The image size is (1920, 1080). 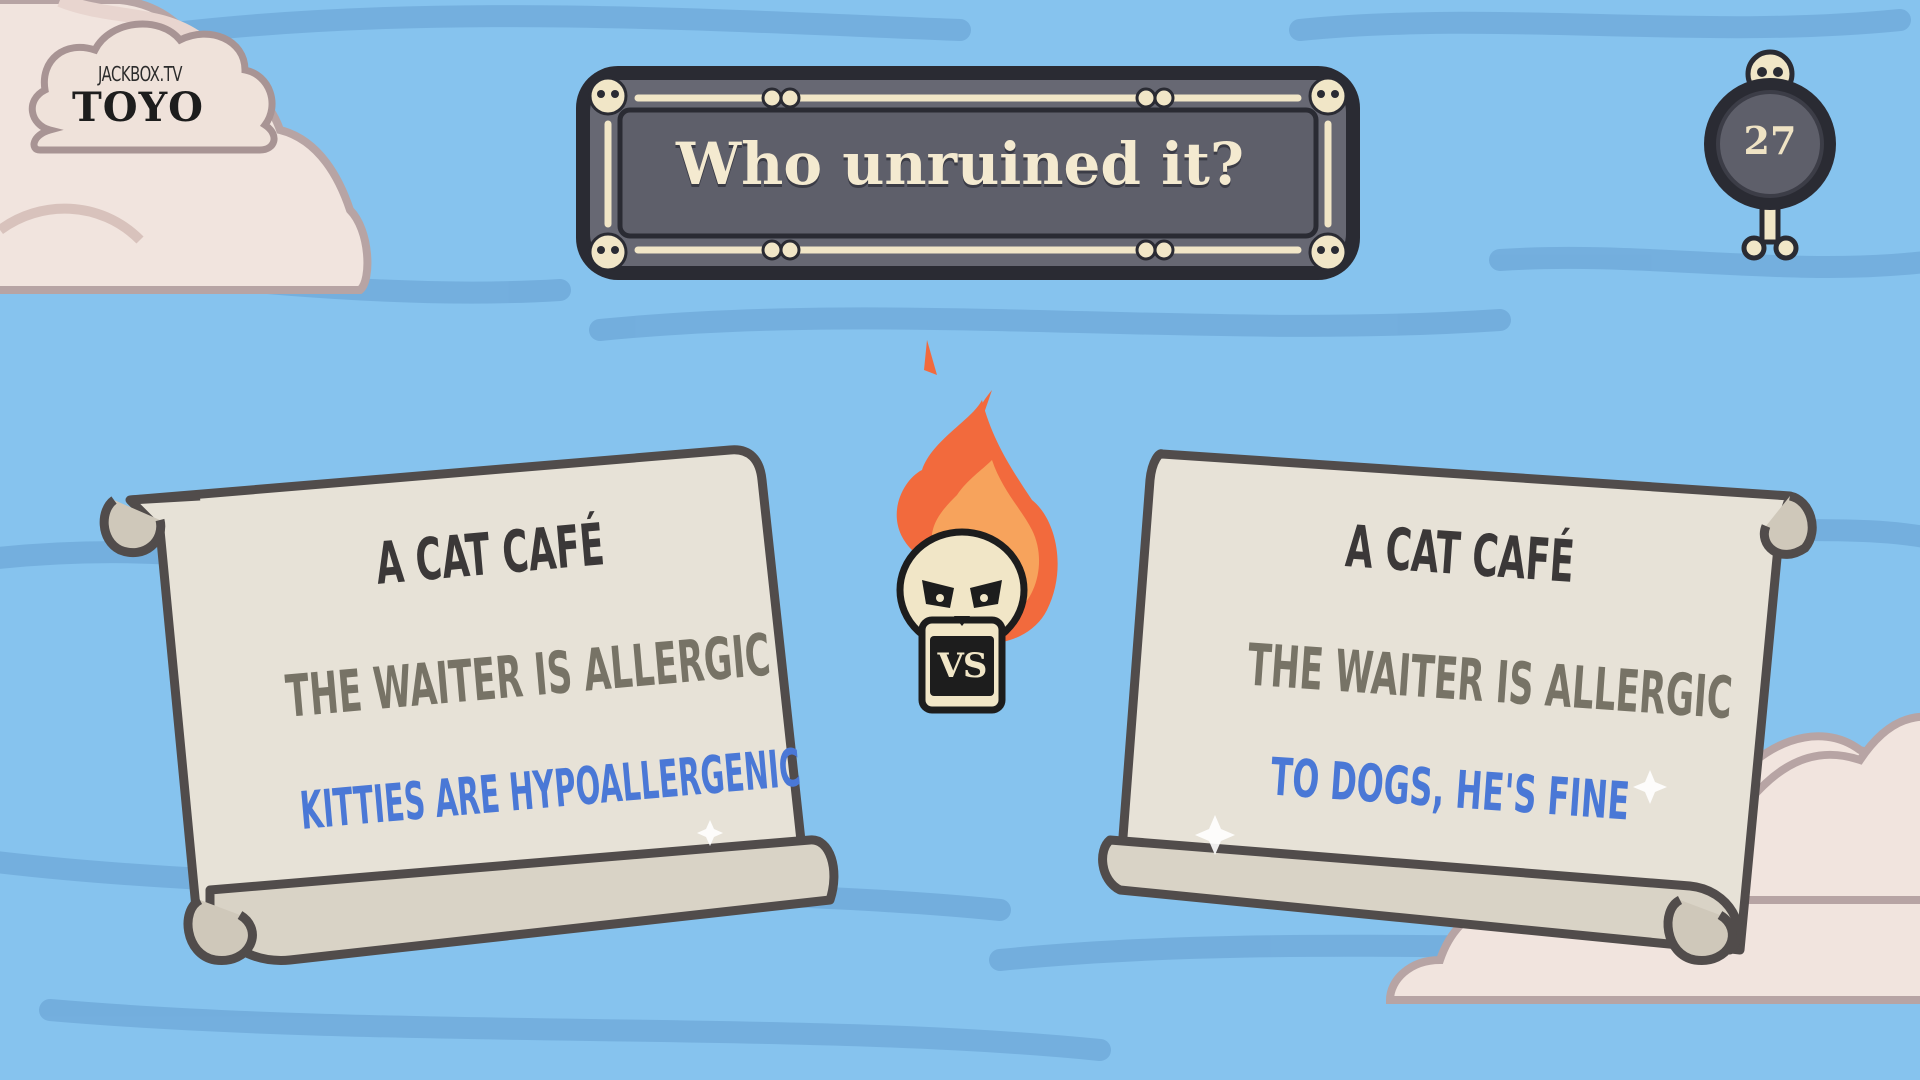 What do you see at coordinates (962, 666) in the screenshot?
I see `vs-label: VS` at bounding box center [962, 666].